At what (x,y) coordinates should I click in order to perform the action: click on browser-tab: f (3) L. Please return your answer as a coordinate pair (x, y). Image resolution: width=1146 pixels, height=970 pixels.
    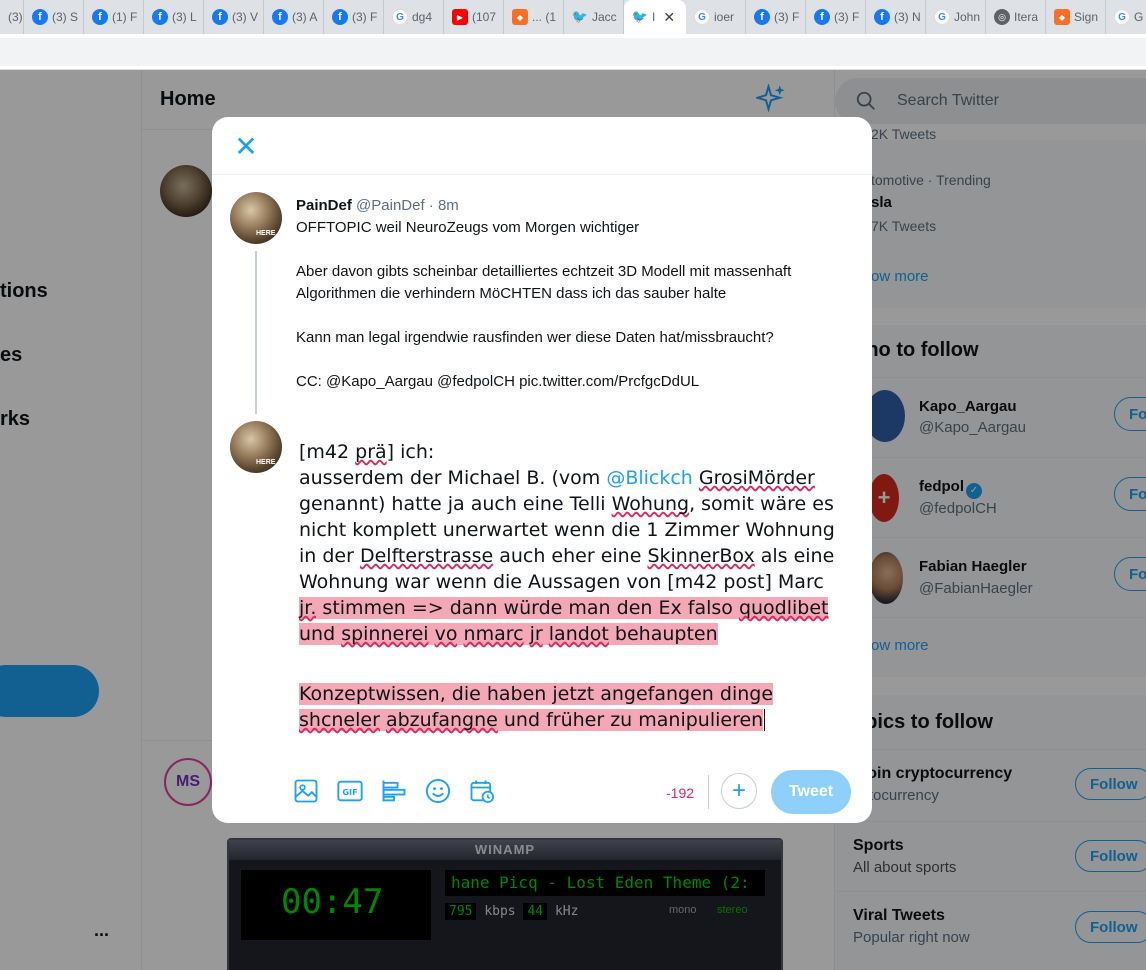
    Looking at the image, I should click on (174, 17).